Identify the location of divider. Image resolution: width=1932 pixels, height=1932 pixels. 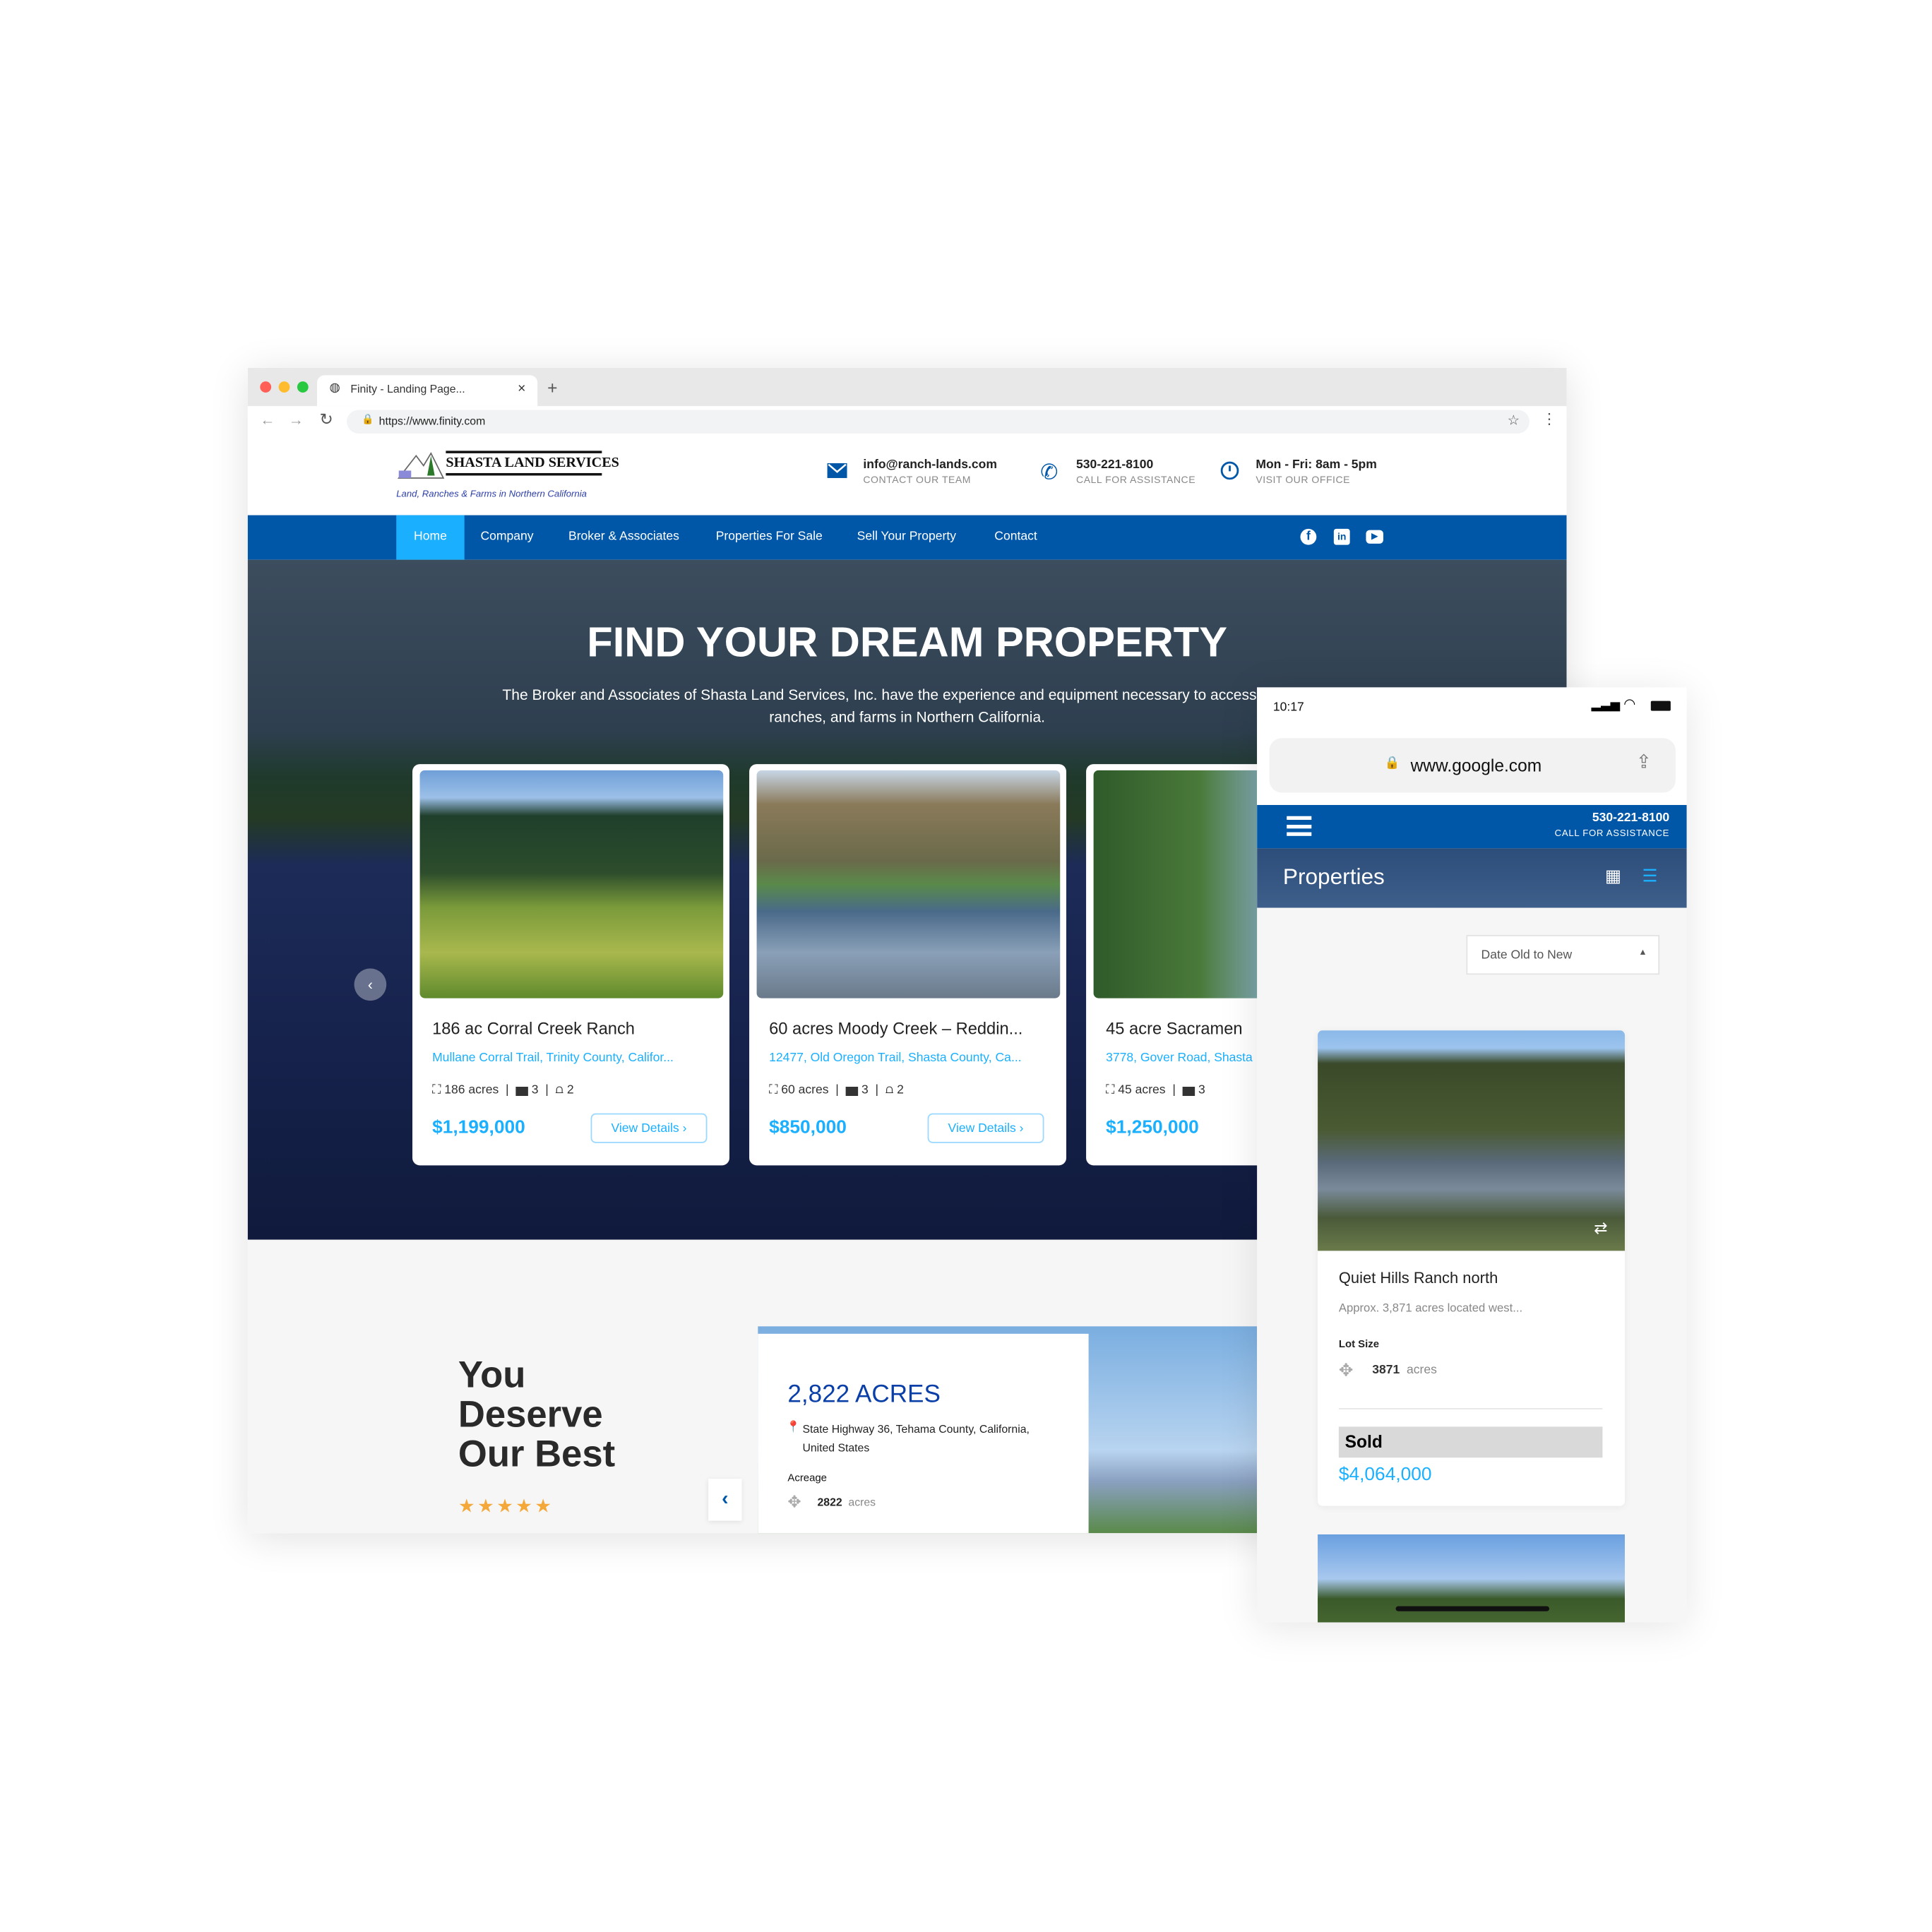
(1470, 1408).